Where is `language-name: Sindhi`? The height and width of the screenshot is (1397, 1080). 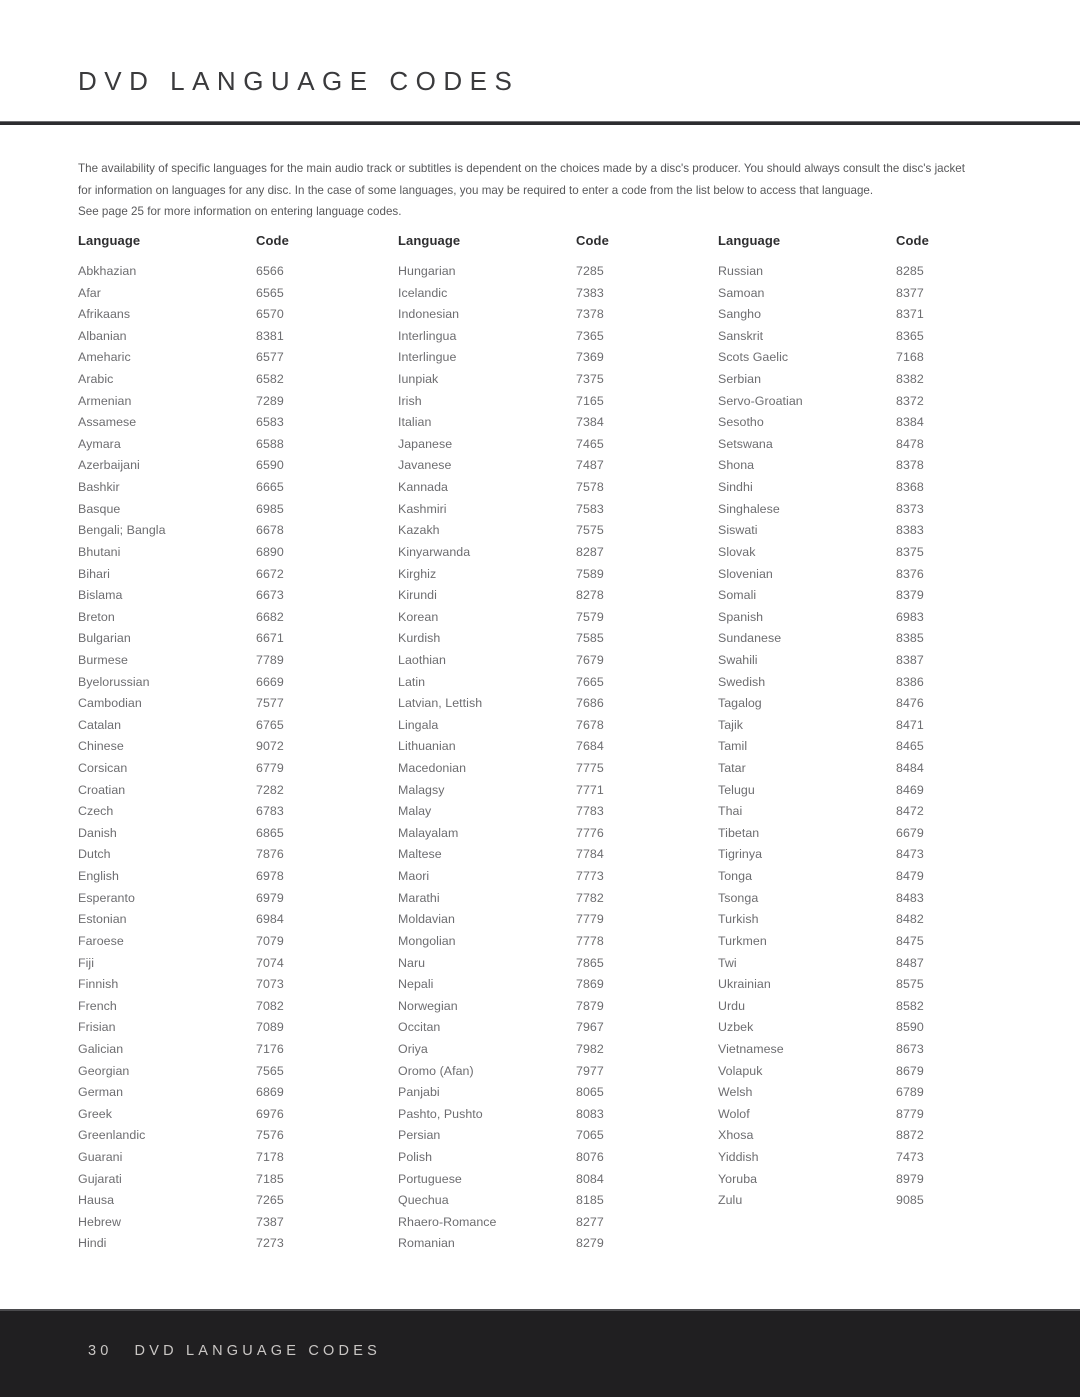
language-name: Sindhi is located at coordinates (735, 487).